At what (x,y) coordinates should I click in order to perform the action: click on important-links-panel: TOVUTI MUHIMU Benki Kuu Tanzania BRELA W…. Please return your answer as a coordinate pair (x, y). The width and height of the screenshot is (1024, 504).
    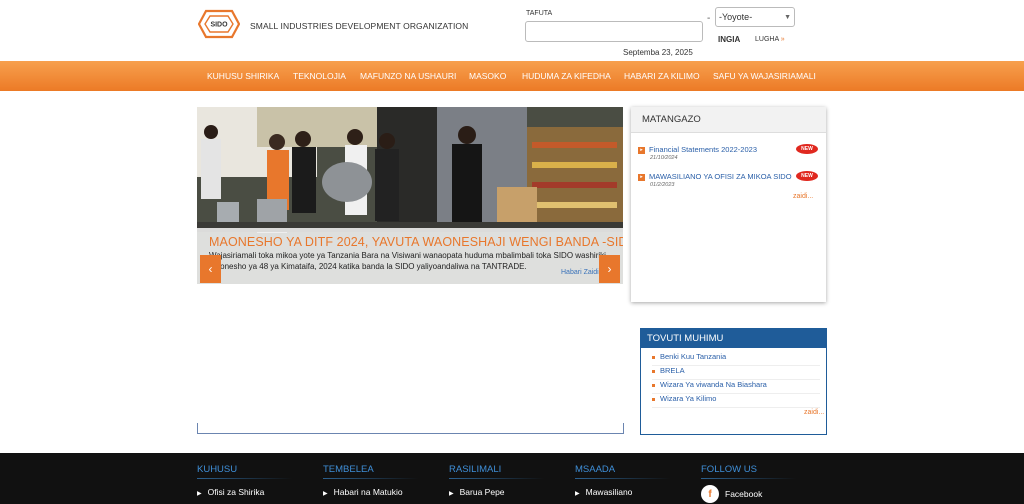
    Looking at the image, I should click on (733, 381).